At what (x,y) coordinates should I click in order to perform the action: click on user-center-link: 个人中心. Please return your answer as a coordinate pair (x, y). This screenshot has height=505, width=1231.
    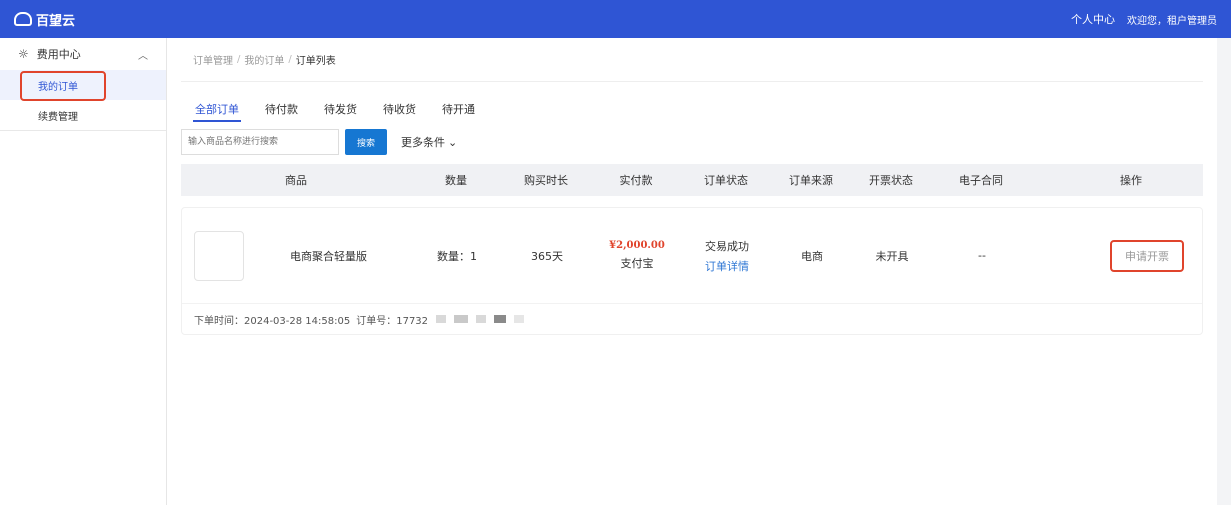
    Looking at the image, I should click on (1093, 19).